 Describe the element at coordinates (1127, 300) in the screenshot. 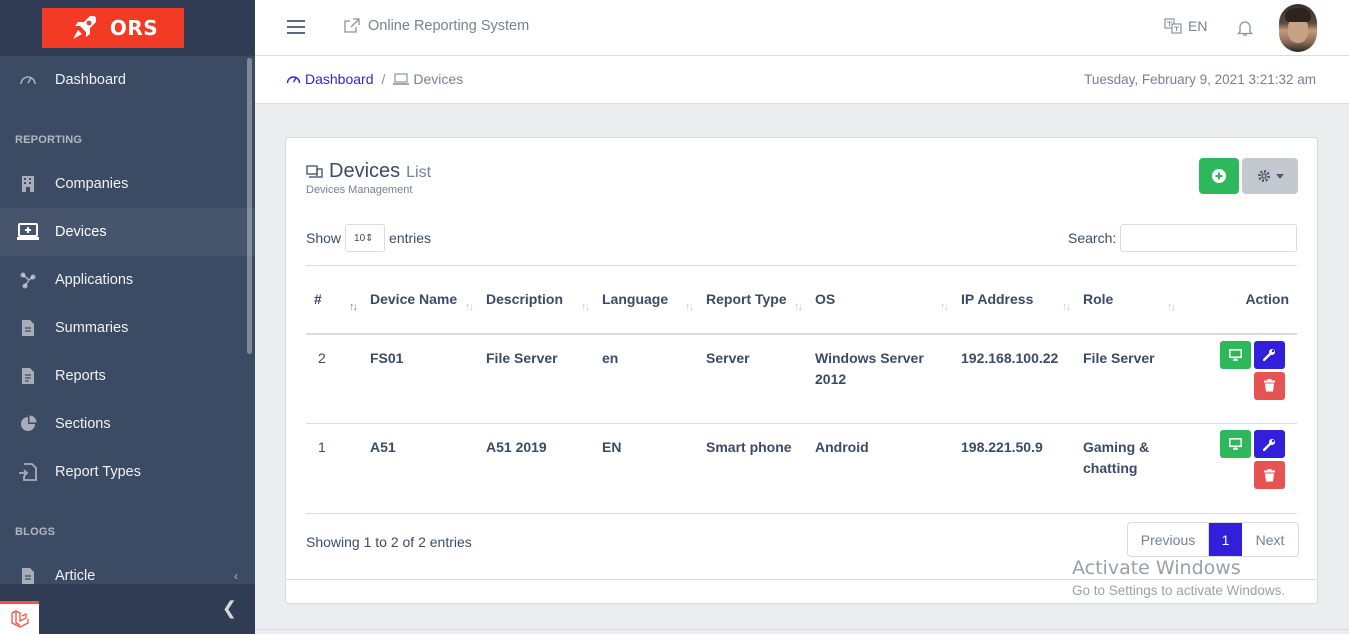

I see `col-header-role: Role ↑↓` at that location.